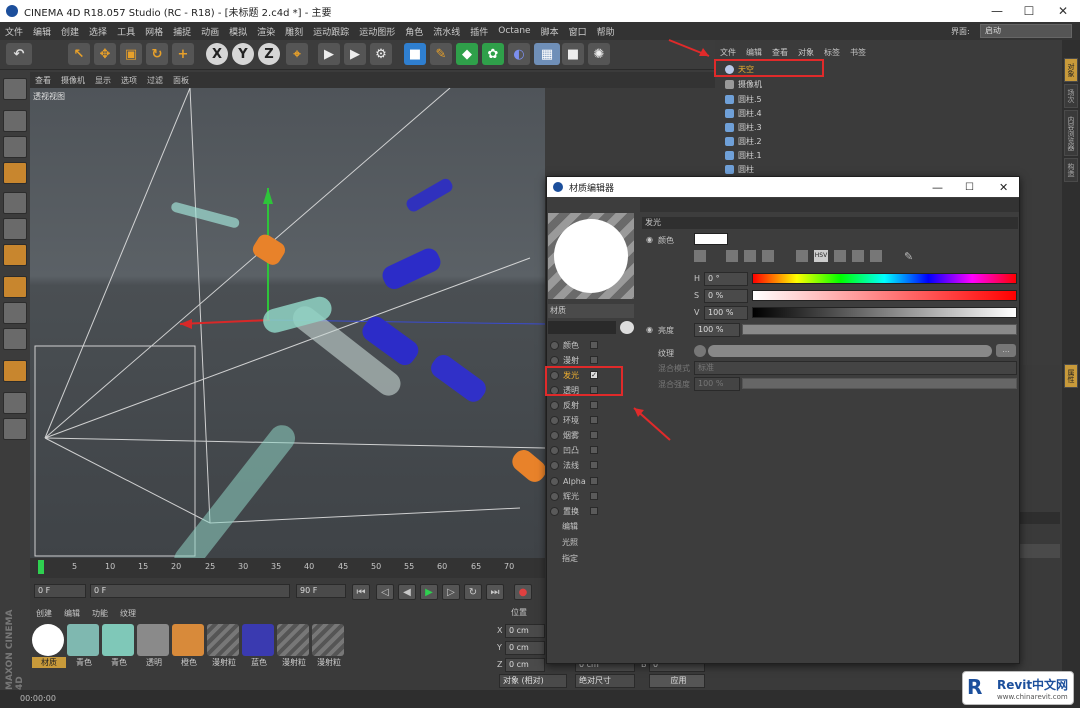  I want to click on axis-mode-icon, so click(15, 287).